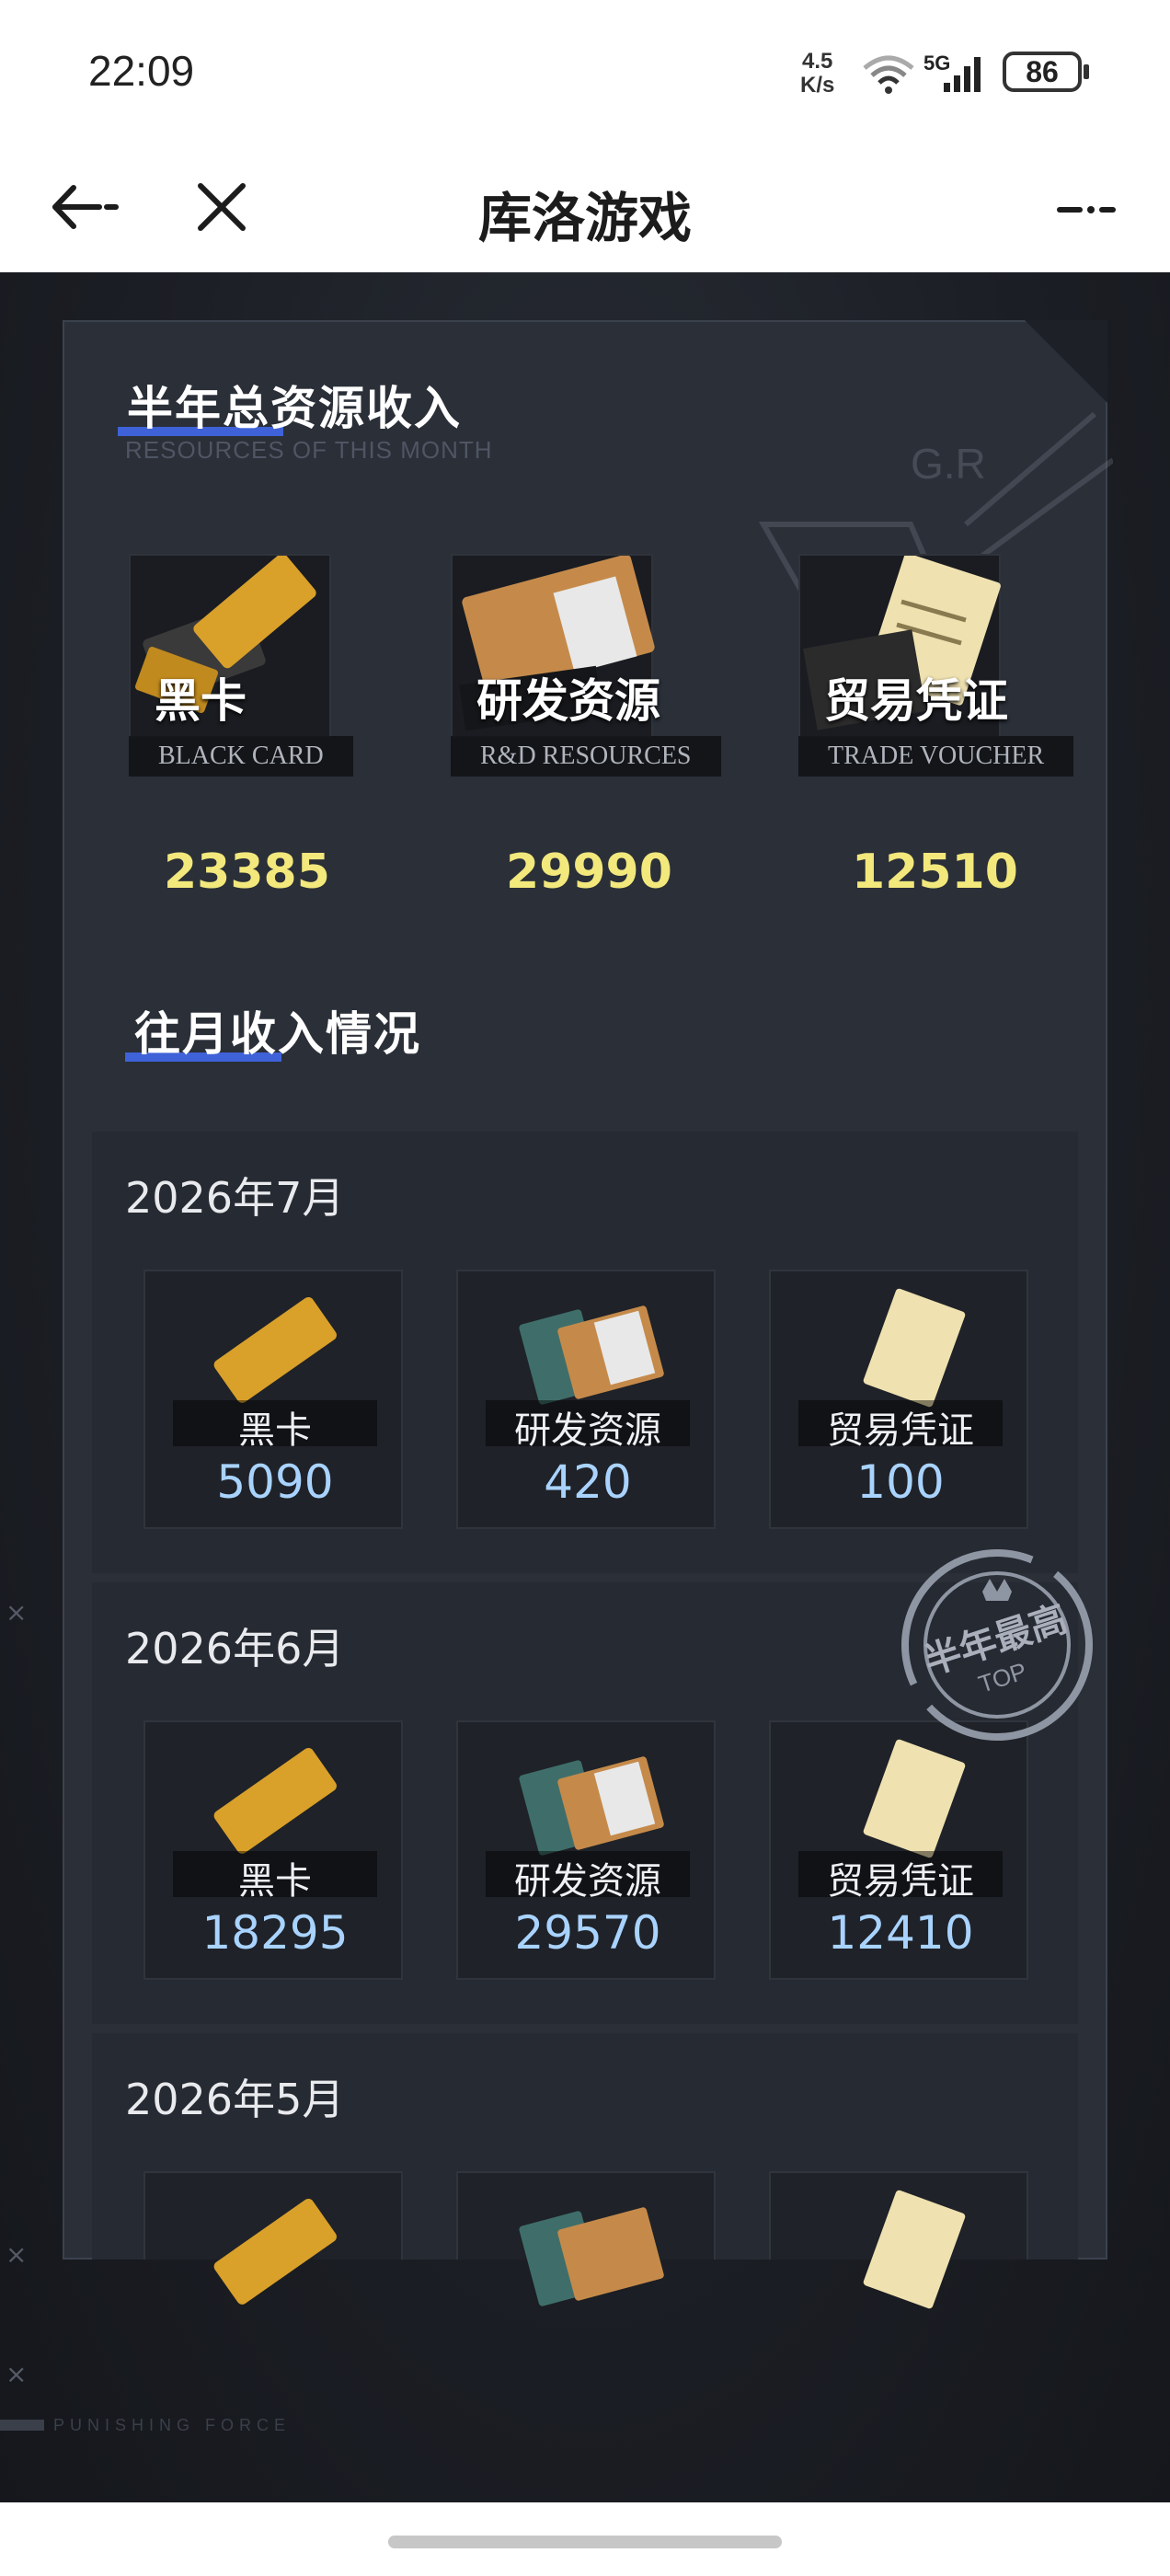 The width and height of the screenshot is (1170, 2576). I want to click on signal-icon, so click(962, 74).